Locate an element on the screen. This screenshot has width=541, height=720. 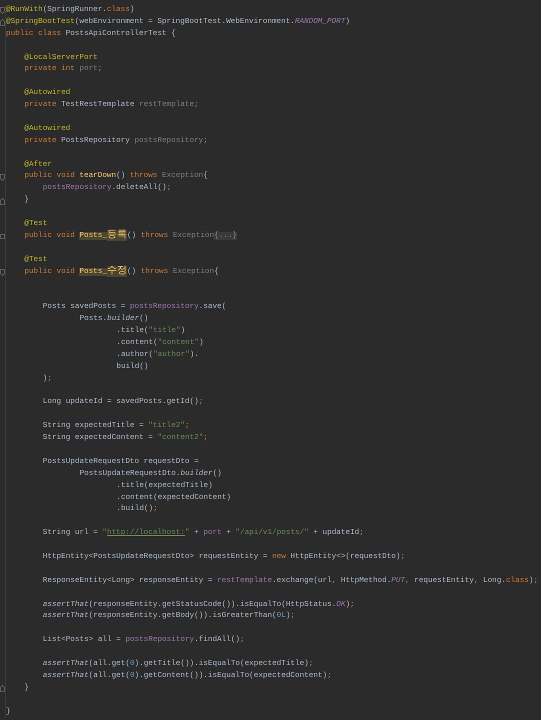
expand-icon is located at coordinates (2, 237).